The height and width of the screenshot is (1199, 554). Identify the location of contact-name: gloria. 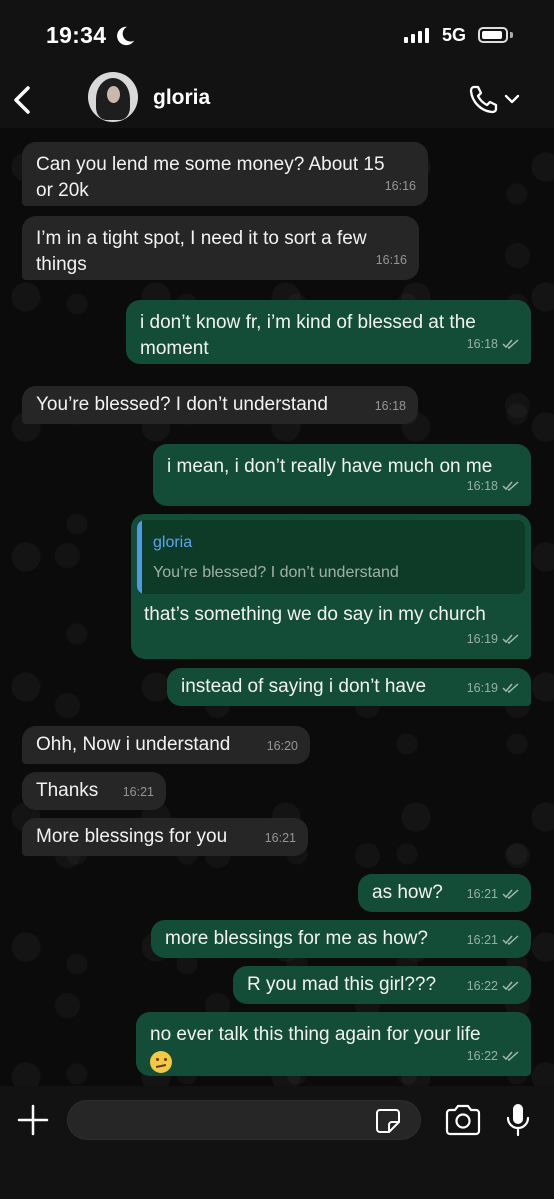
(181, 98).